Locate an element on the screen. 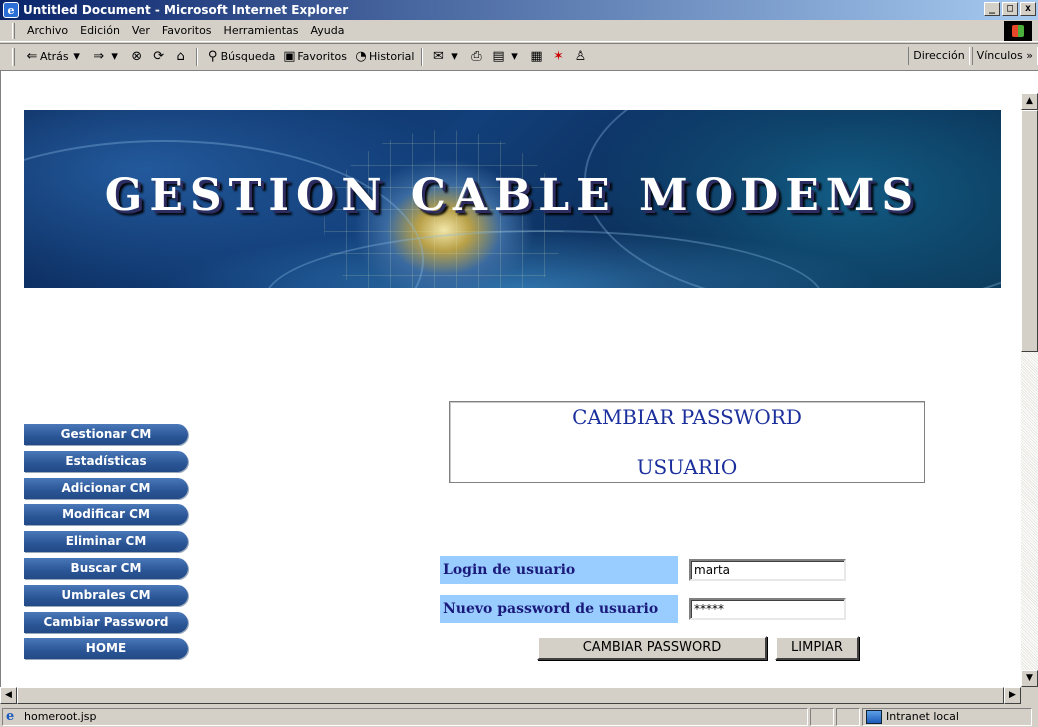 The image size is (1038, 727). discuss-icon: ▦ is located at coordinates (536, 56).